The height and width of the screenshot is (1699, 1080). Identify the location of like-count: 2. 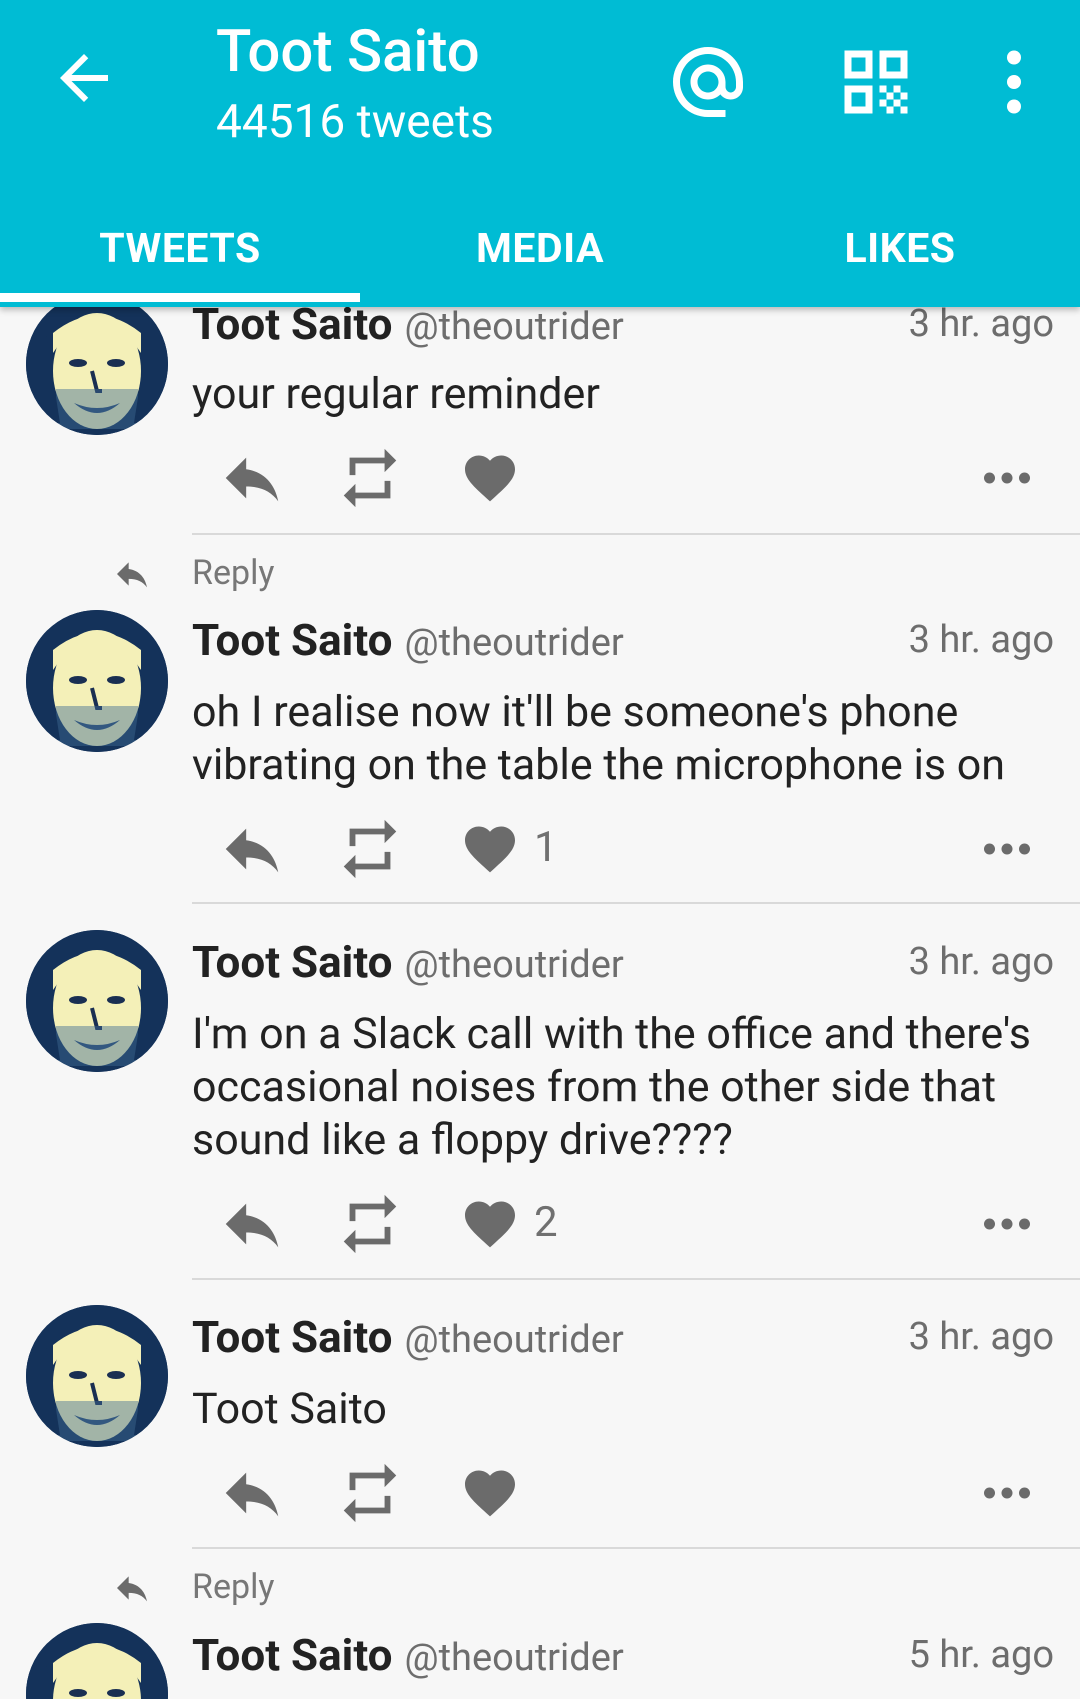
(546, 1222).